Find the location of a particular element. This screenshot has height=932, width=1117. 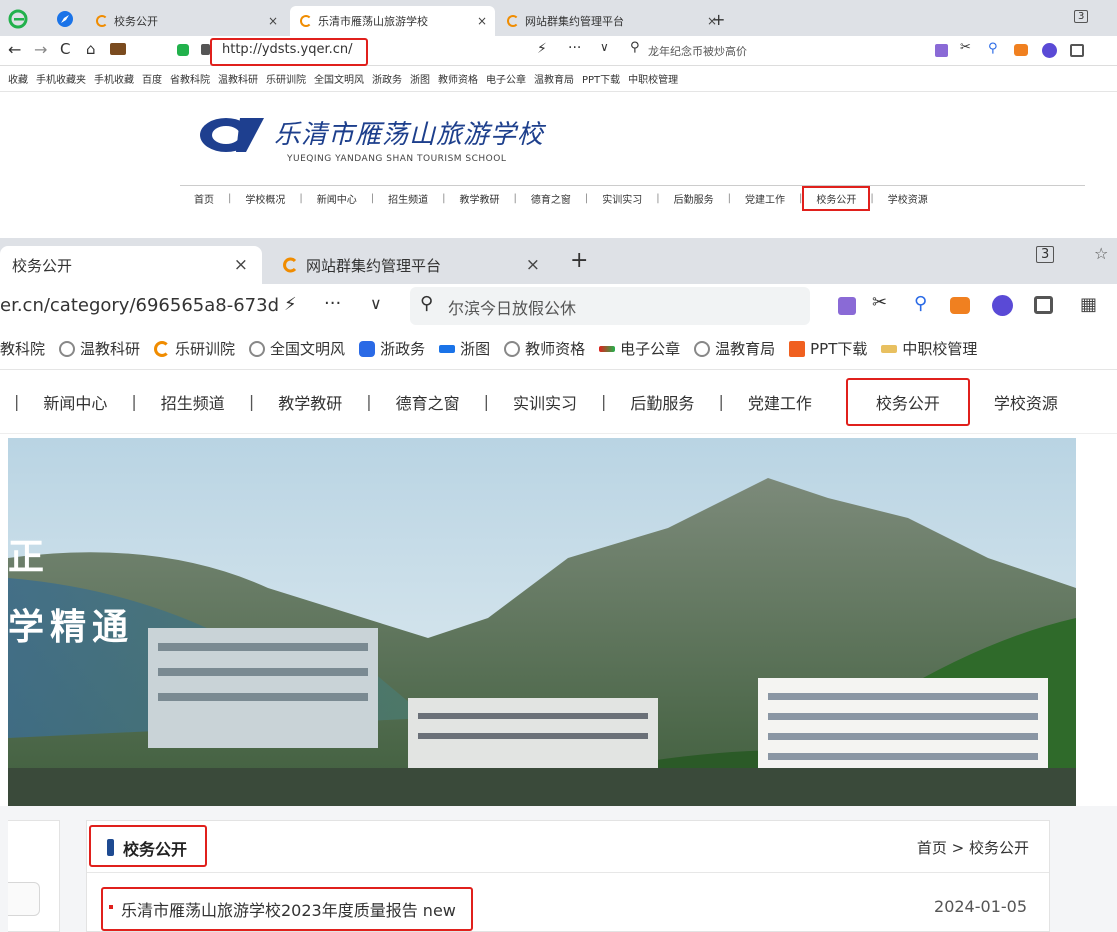

bookmark-item: 手机收藏 is located at coordinates (114, 78).